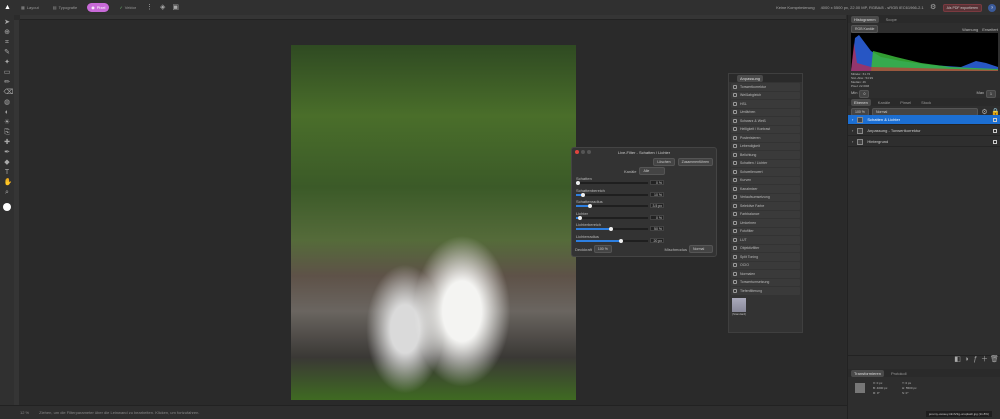 The width and height of the screenshot is (1000, 419). Describe the element at coordinates (984, 359) in the screenshot. I see `add-layer-icon: ＋` at that location.